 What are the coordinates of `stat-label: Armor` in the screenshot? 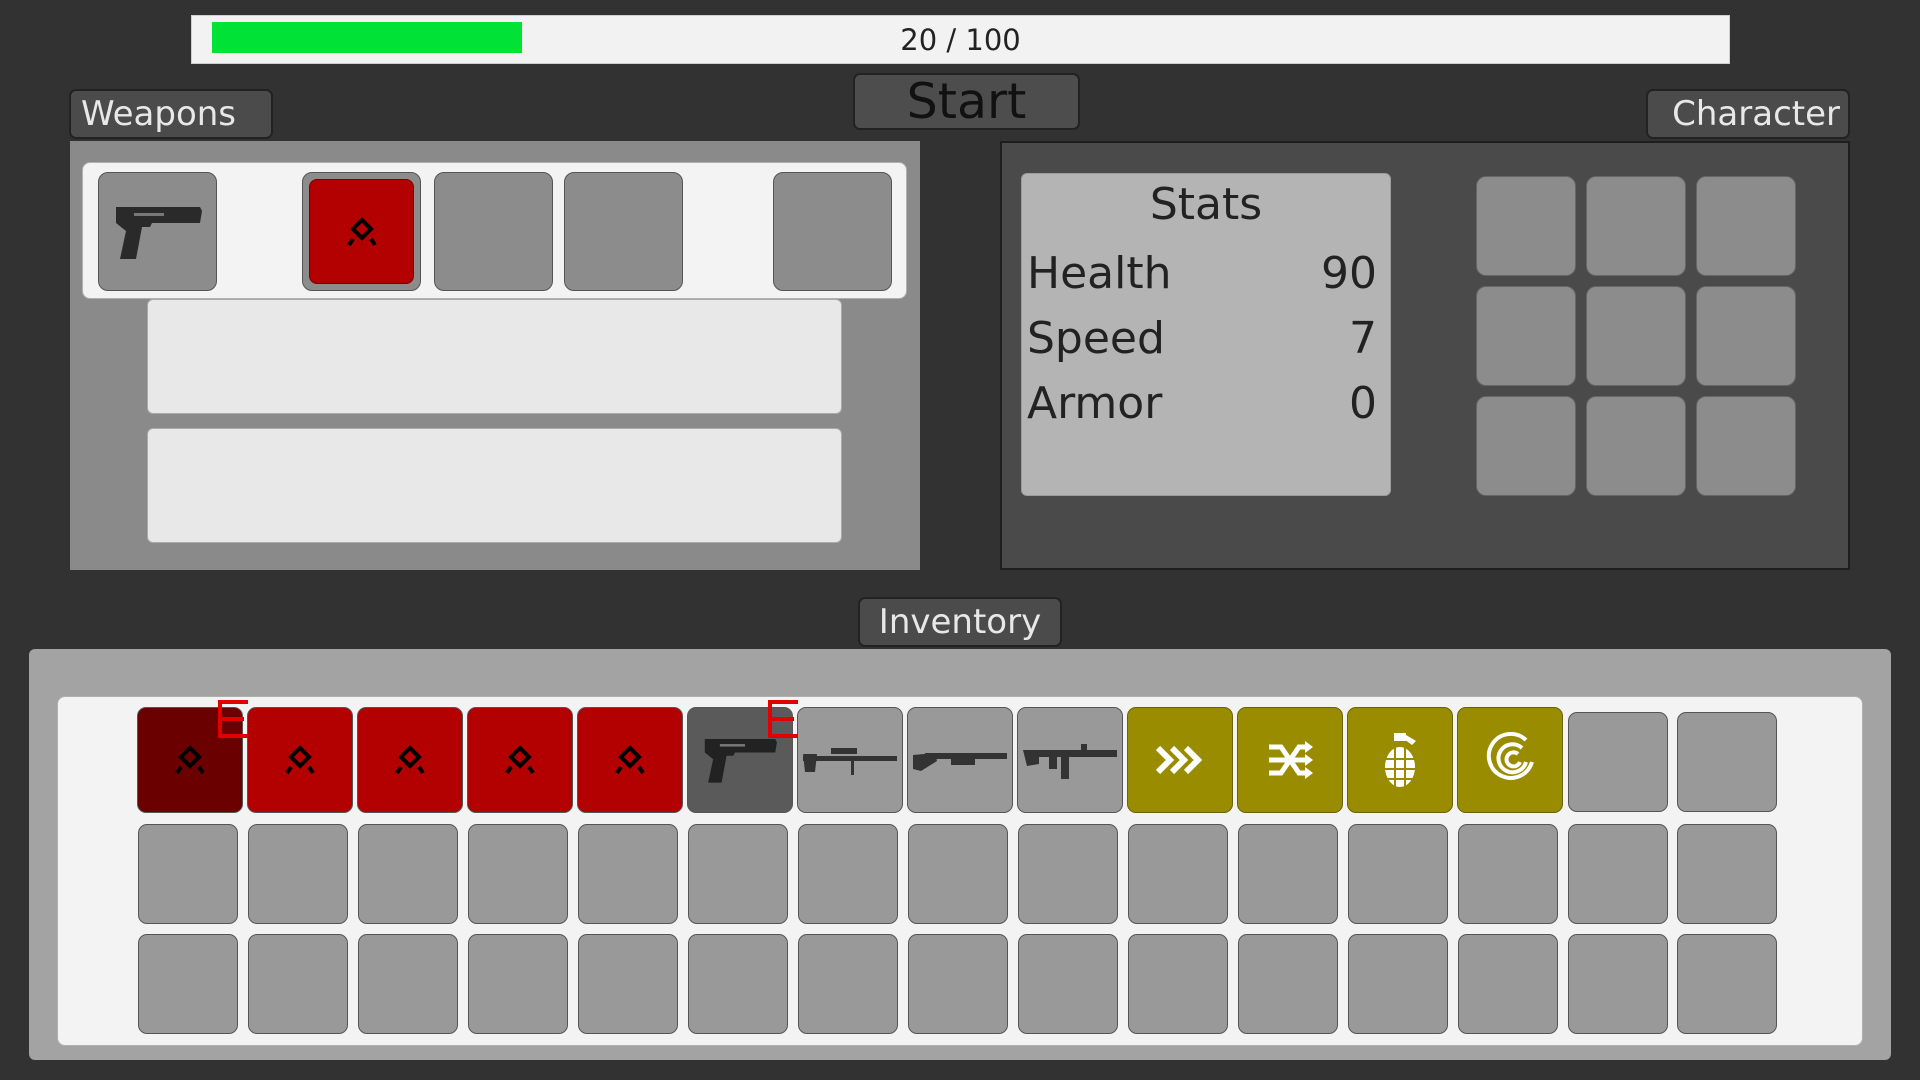 It's located at (1095, 403).